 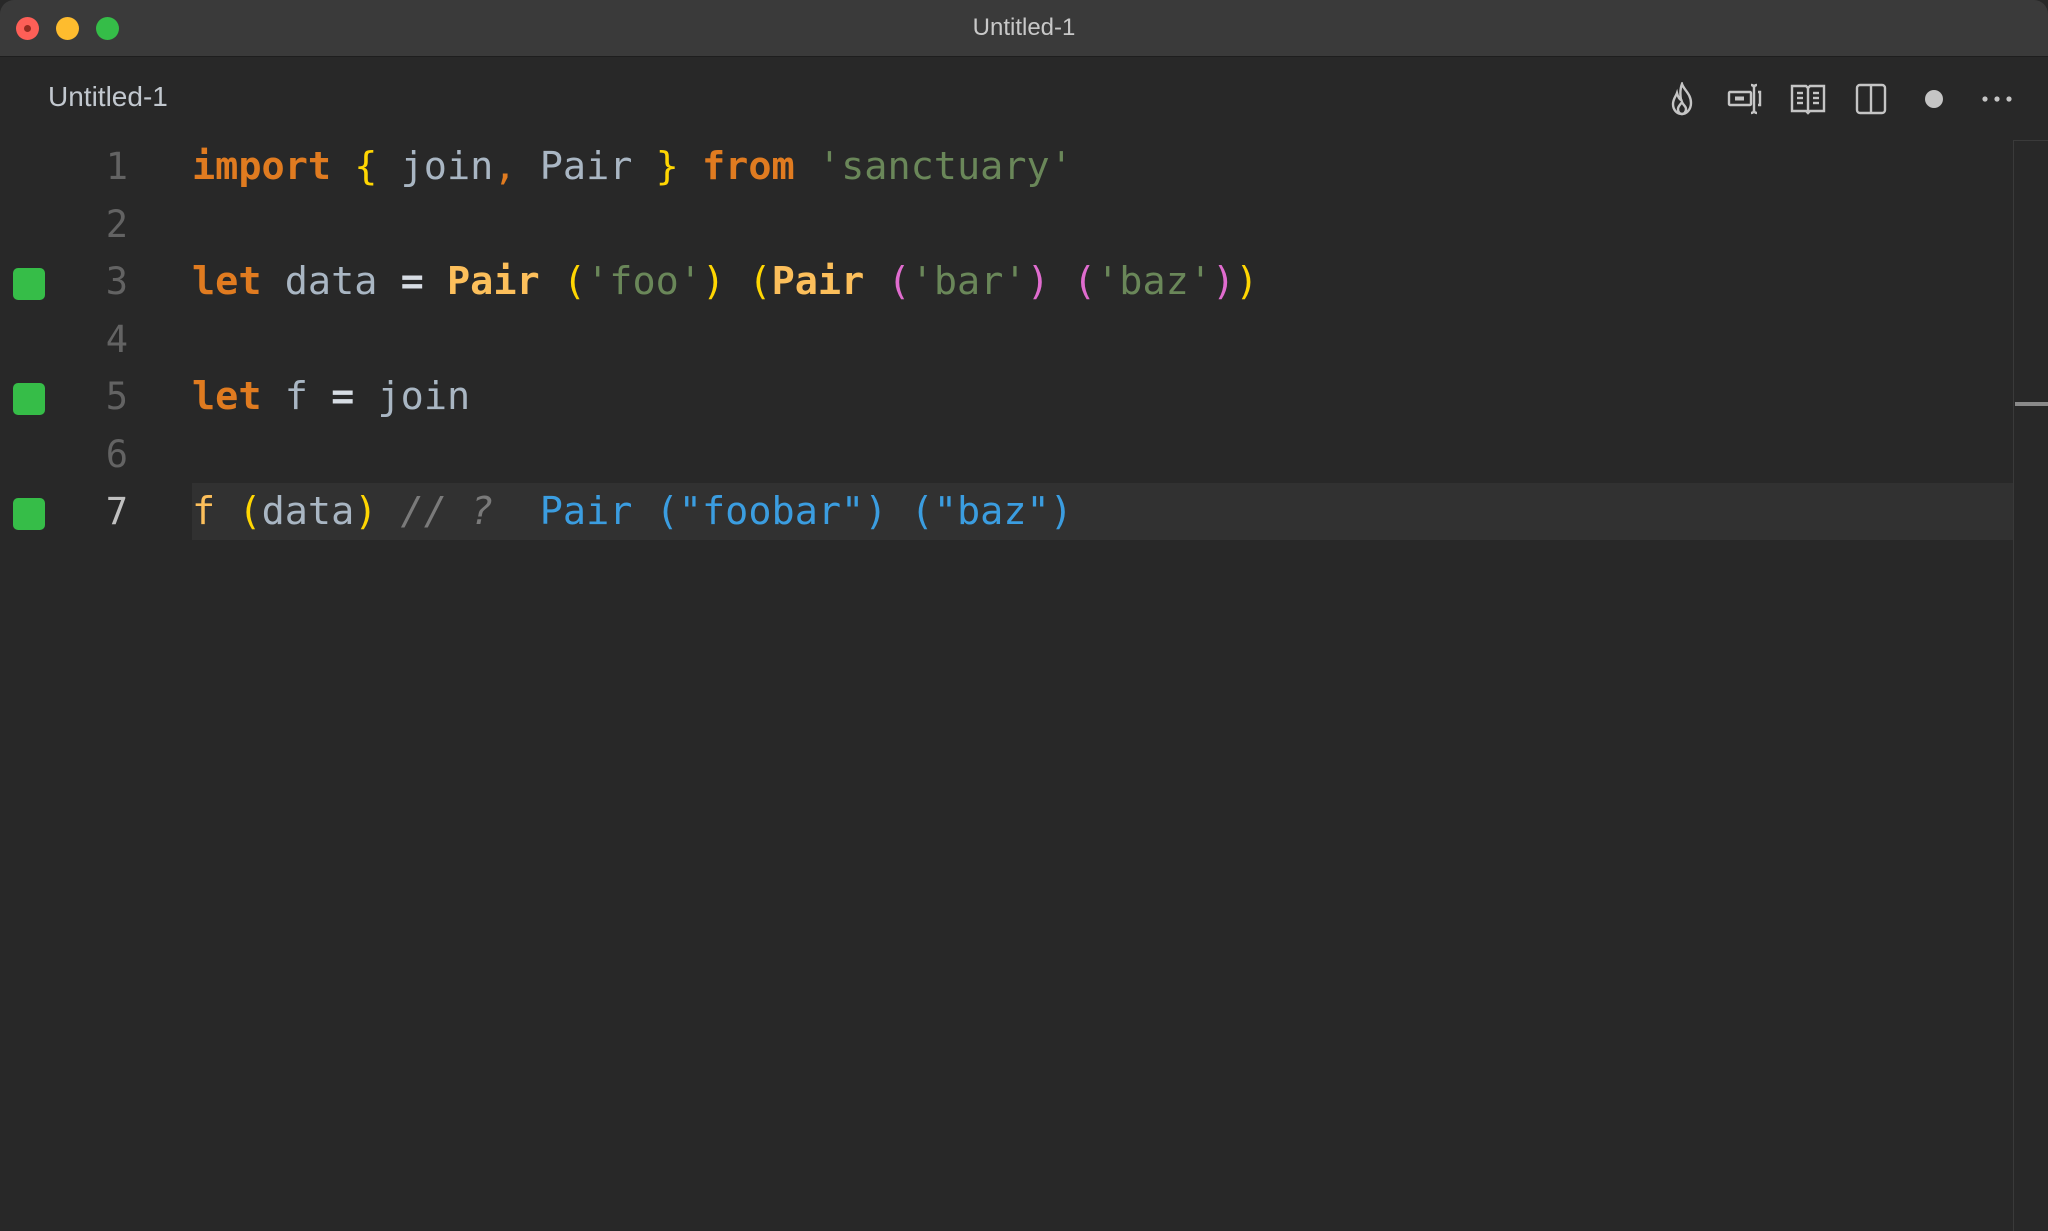 What do you see at coordinates (667, 166) in the screenshot?
I see `code-token: }` at bounding box center [667, 166].